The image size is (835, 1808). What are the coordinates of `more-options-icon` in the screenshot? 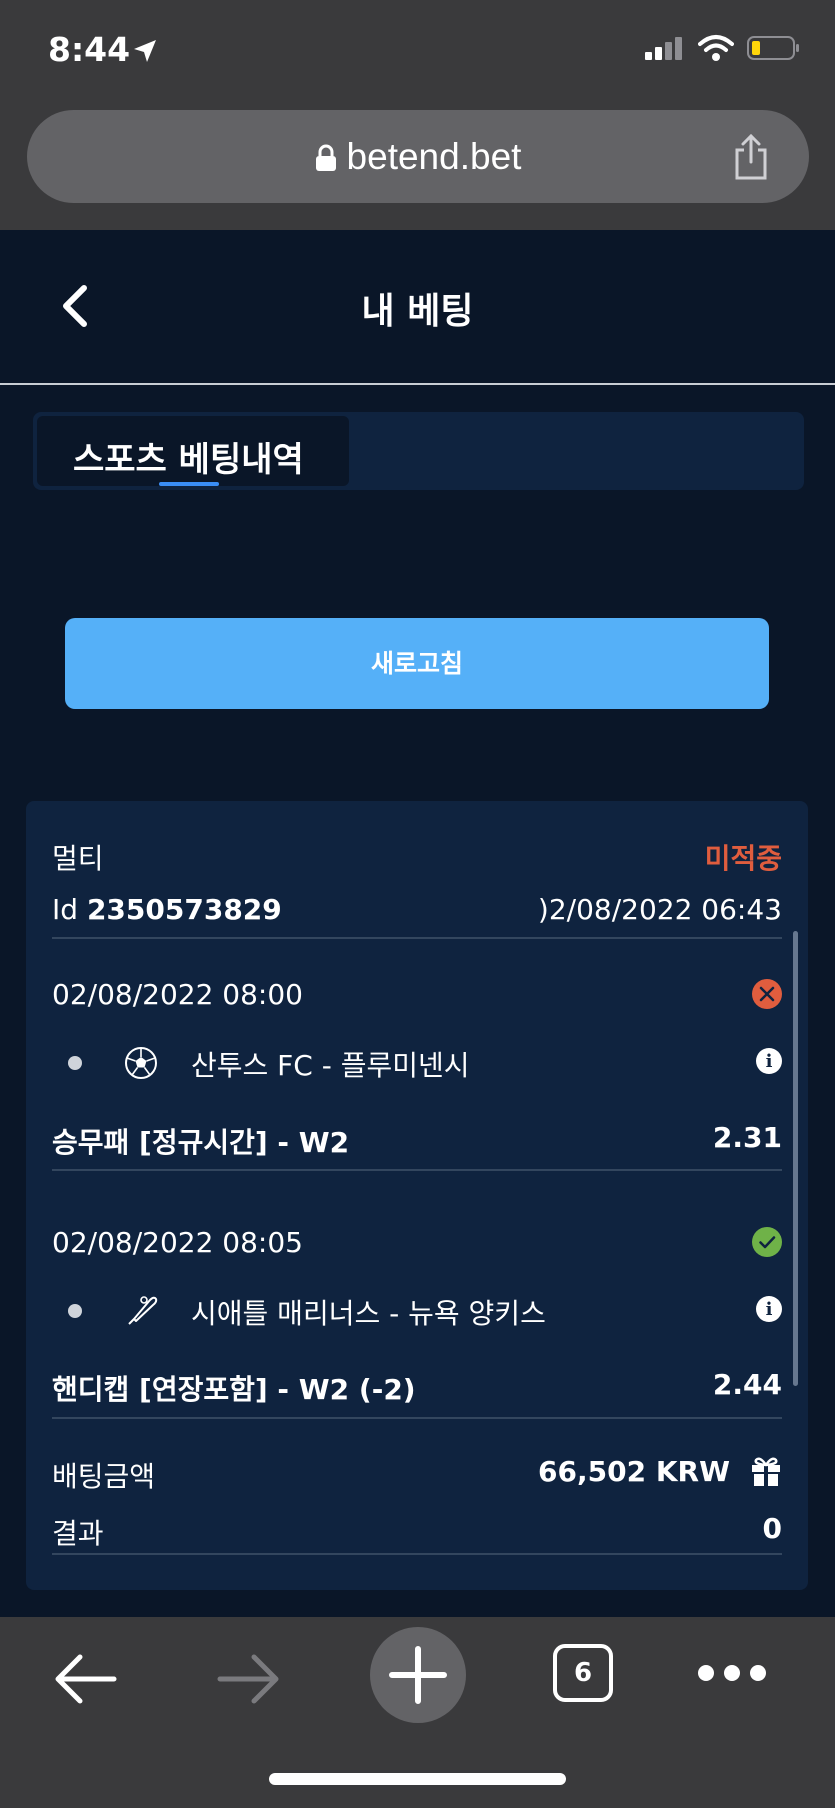 It's located at (732, 1673).